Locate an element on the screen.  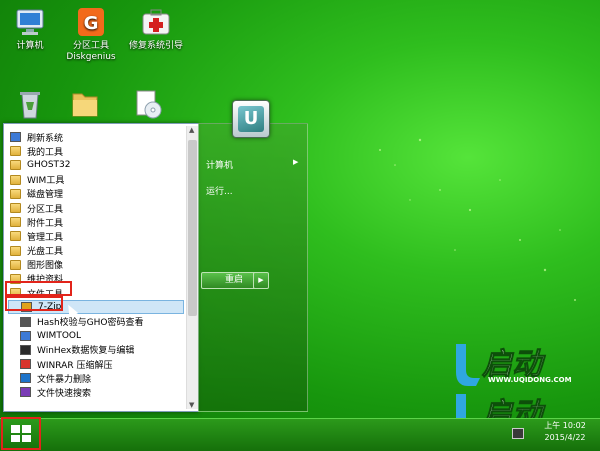
program-item: 我的工具 is located at coordinates (96, 151).